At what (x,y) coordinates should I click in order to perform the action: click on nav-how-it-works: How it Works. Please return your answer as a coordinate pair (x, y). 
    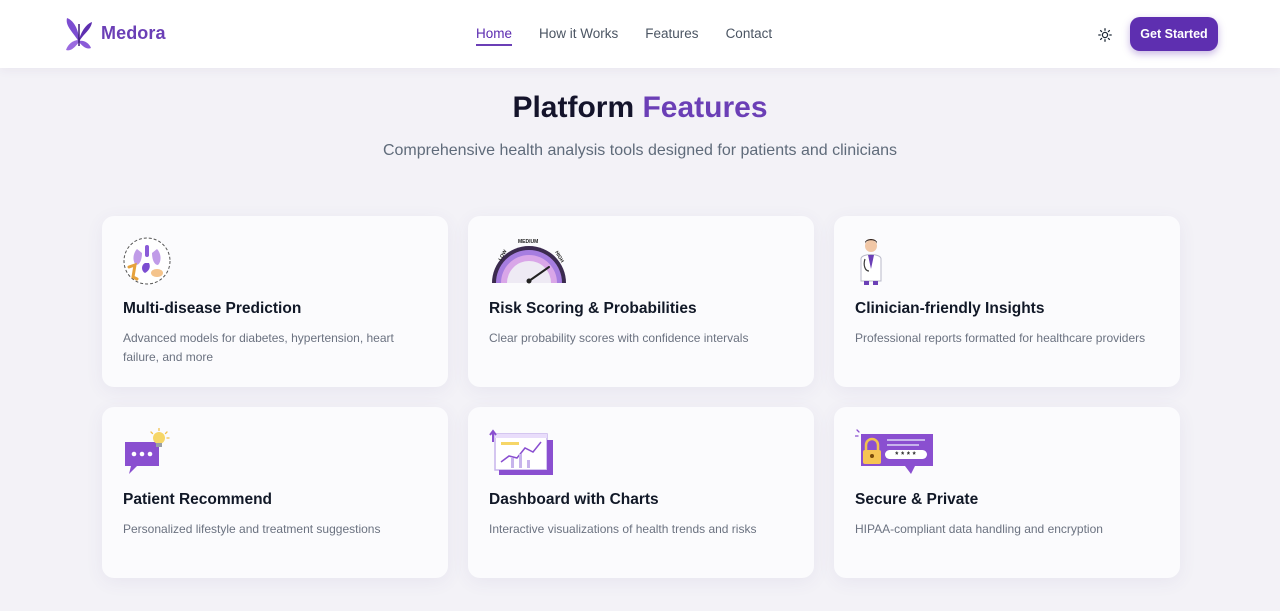
    Looking at the image, I should click on (578, 36).